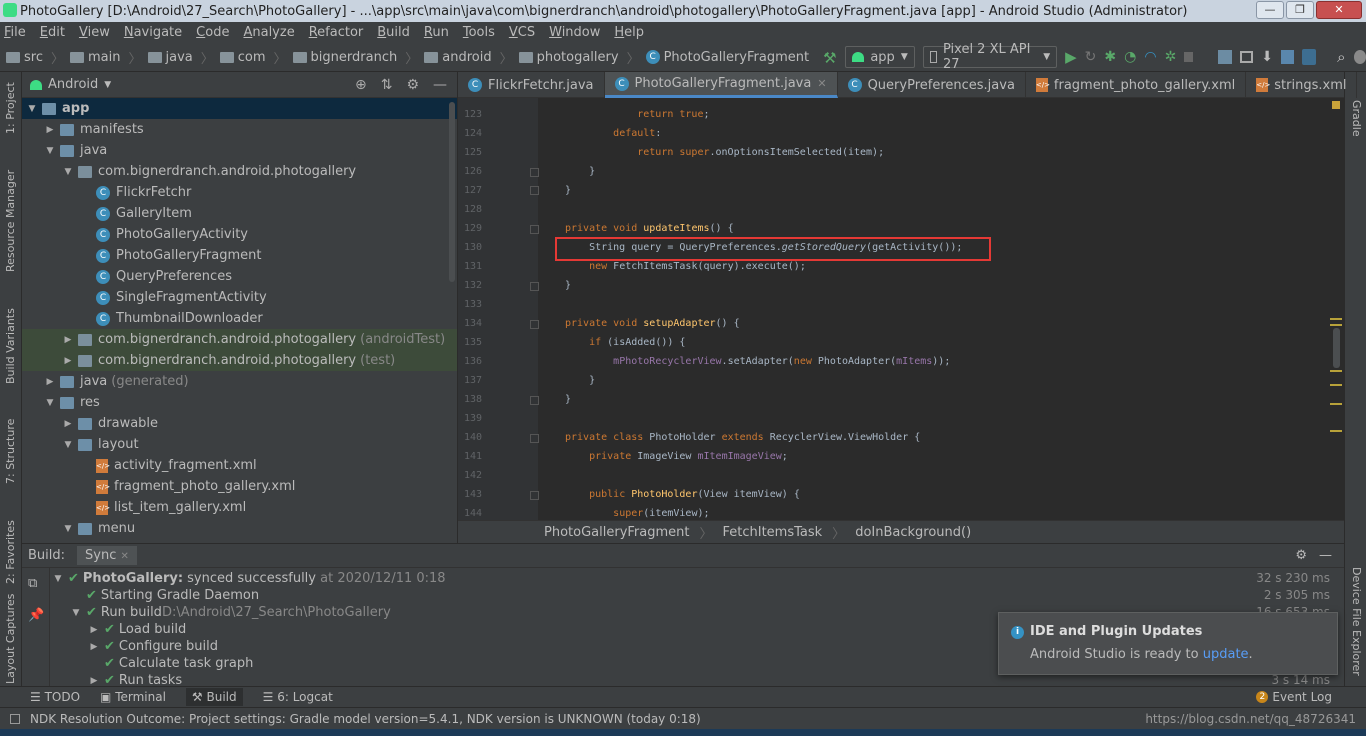 The image size is (1366, 736). I want to click on search-icon: ⌕, so click(1341, 57).